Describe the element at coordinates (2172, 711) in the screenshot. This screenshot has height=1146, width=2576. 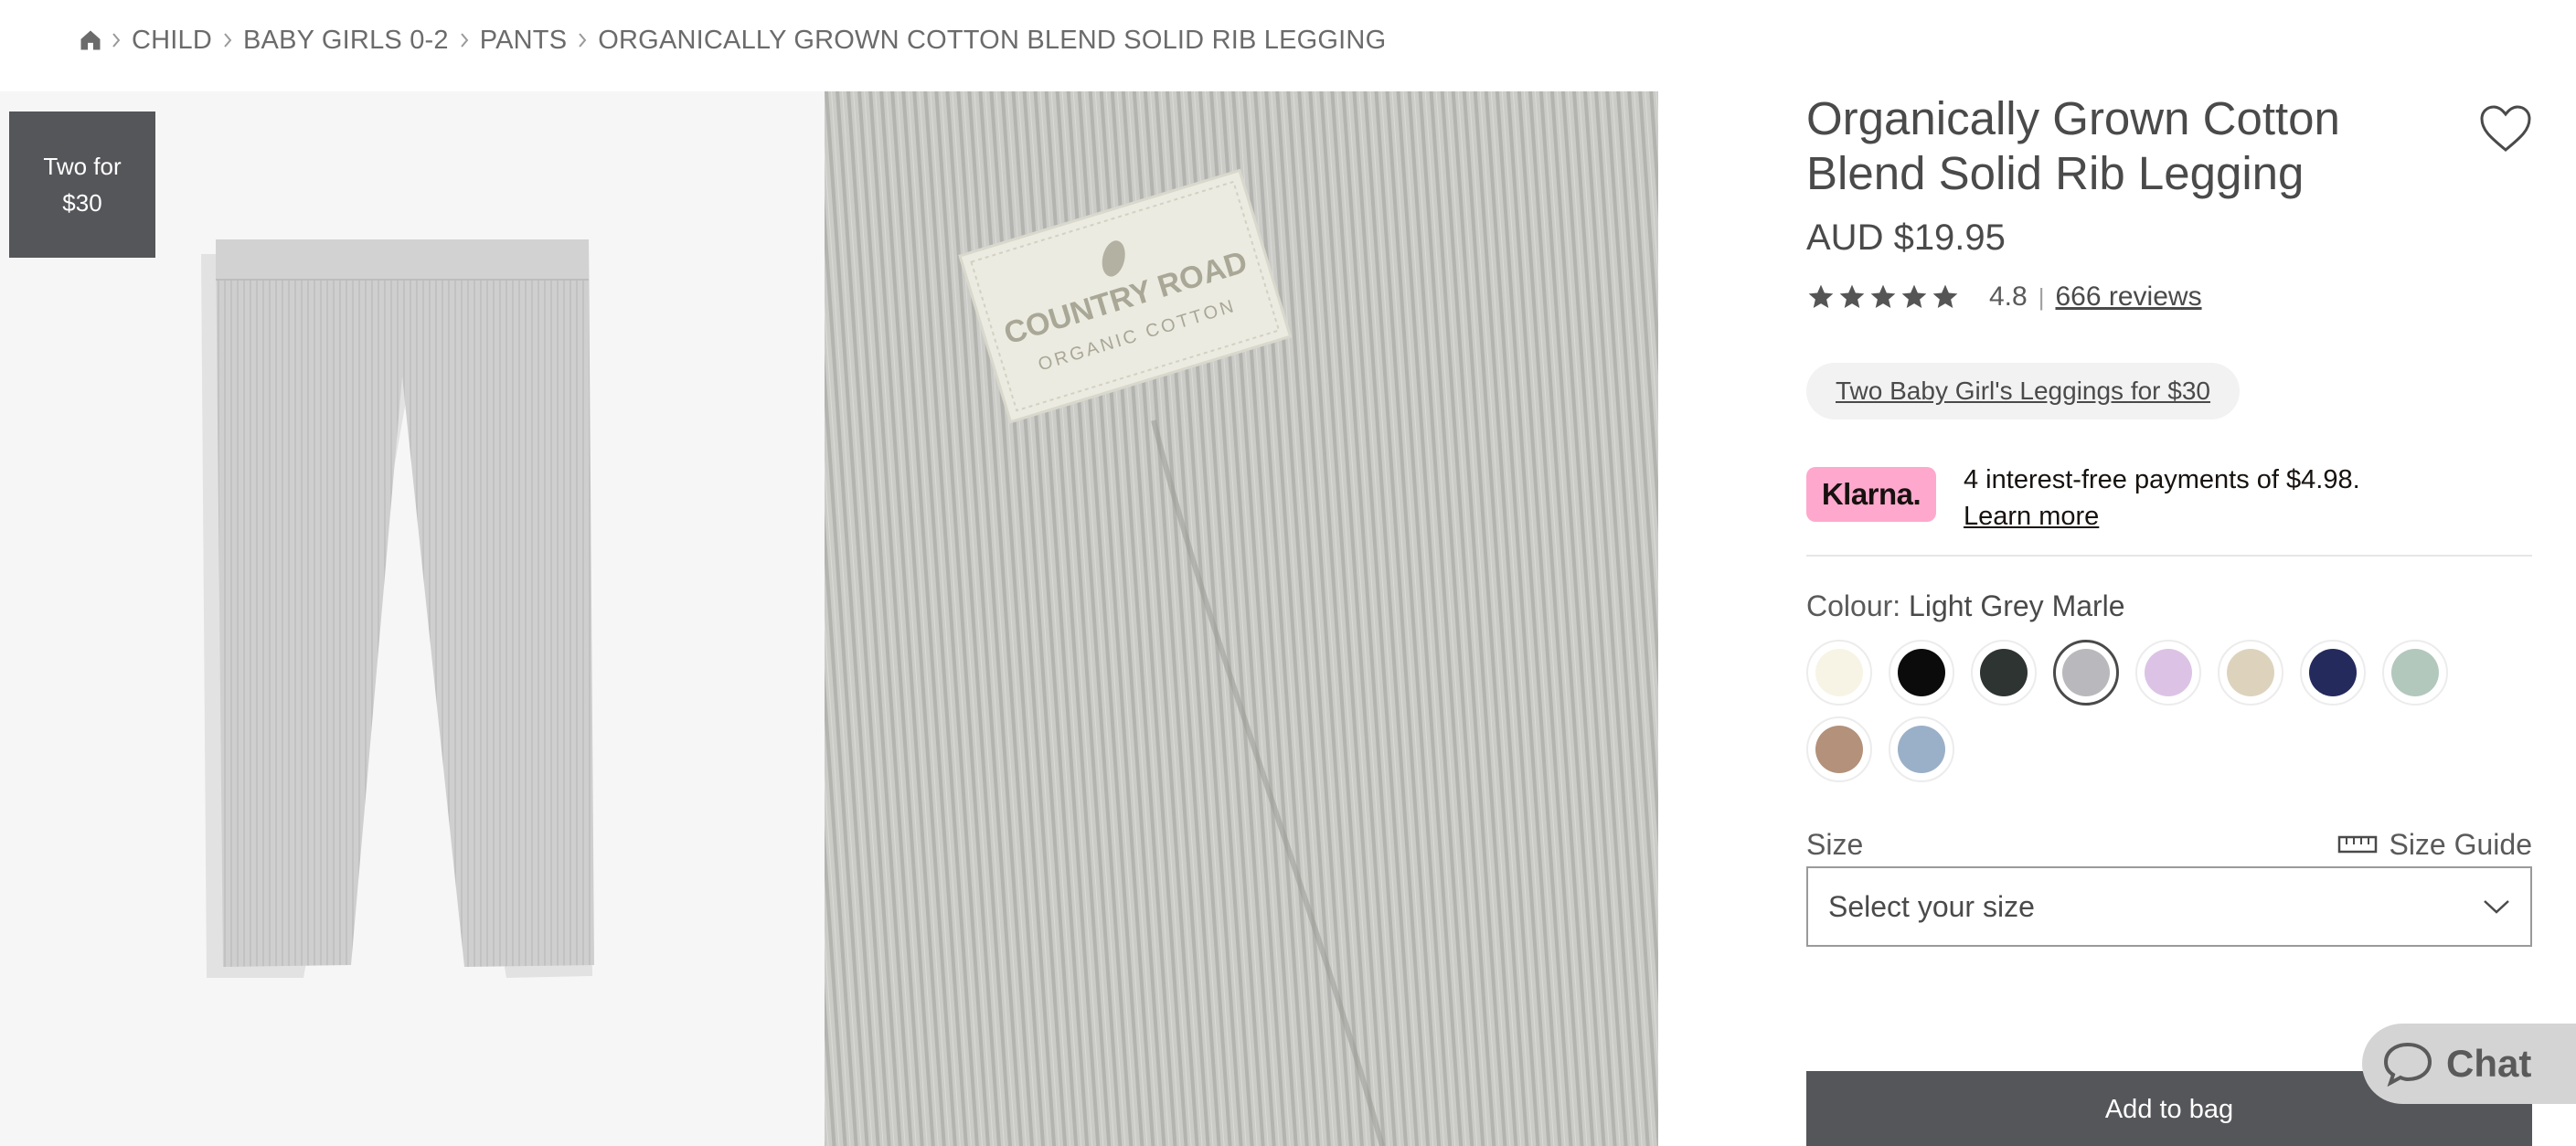
I see `colour-swatches` at that location.